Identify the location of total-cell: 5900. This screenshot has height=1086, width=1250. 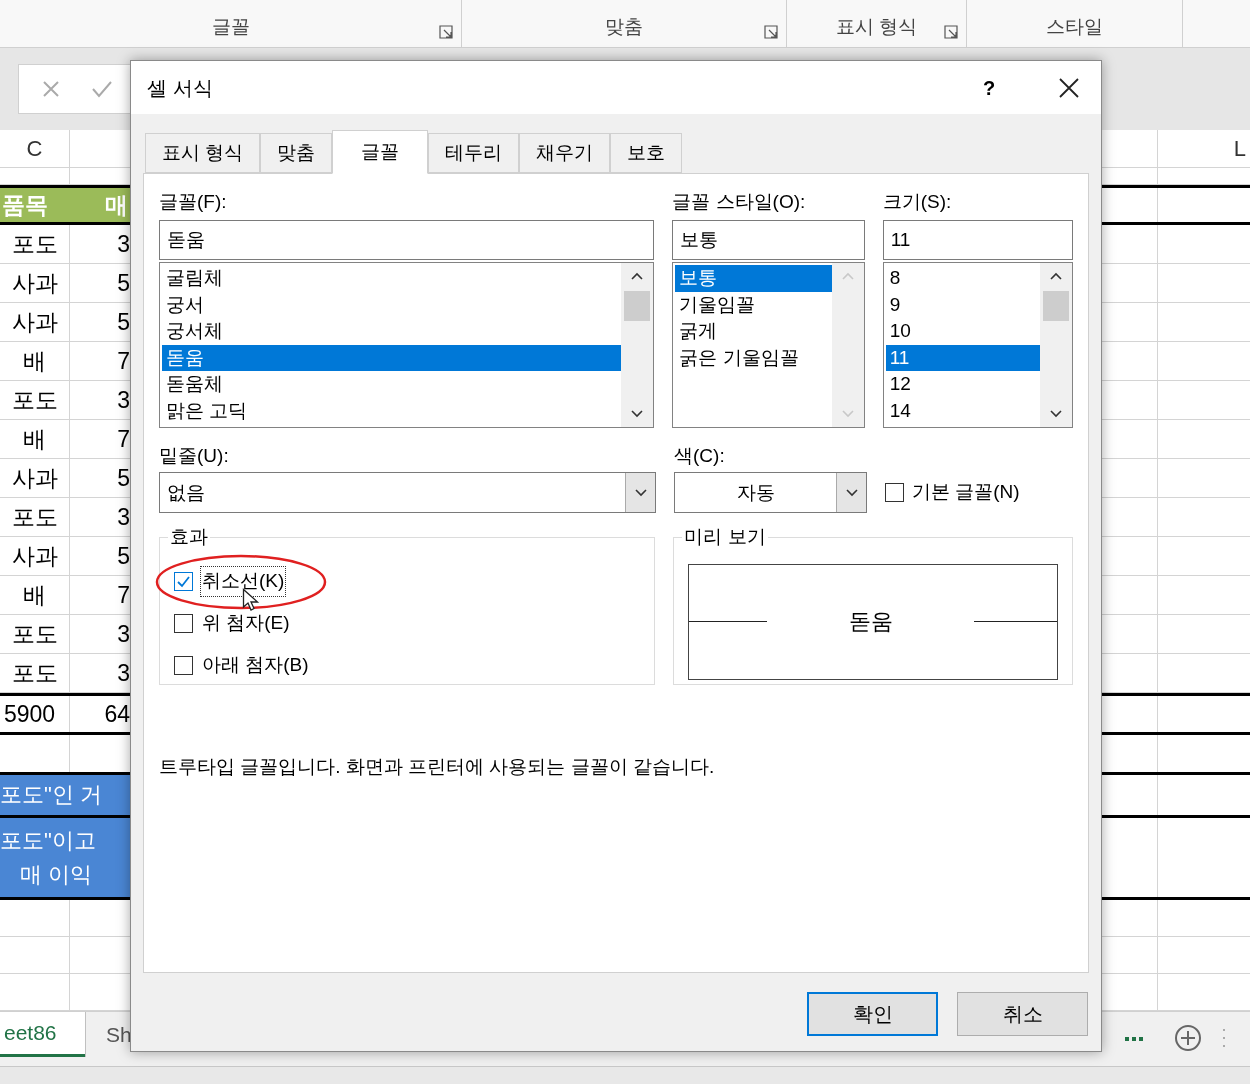
(35, 714).